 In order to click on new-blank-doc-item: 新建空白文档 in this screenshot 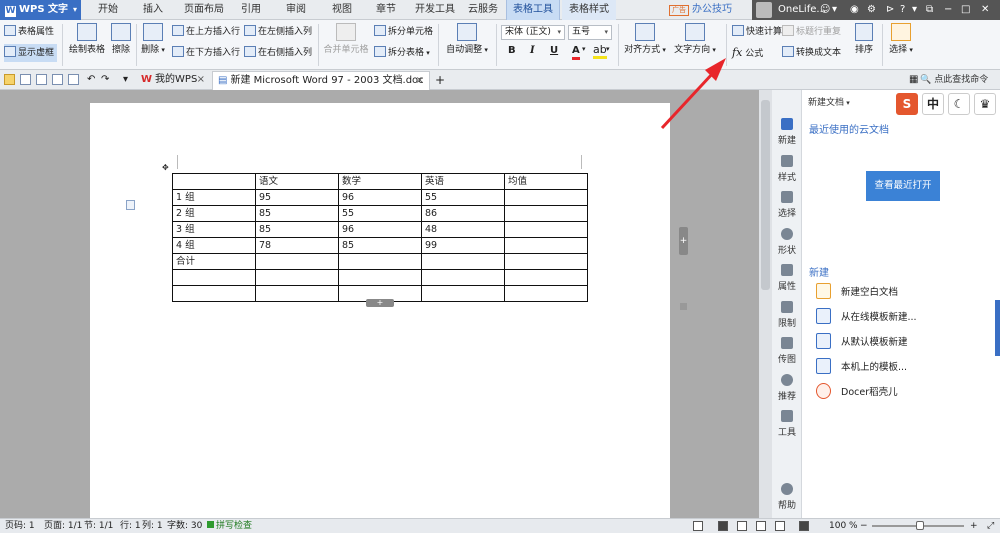, I will do `click(857, 293)`.